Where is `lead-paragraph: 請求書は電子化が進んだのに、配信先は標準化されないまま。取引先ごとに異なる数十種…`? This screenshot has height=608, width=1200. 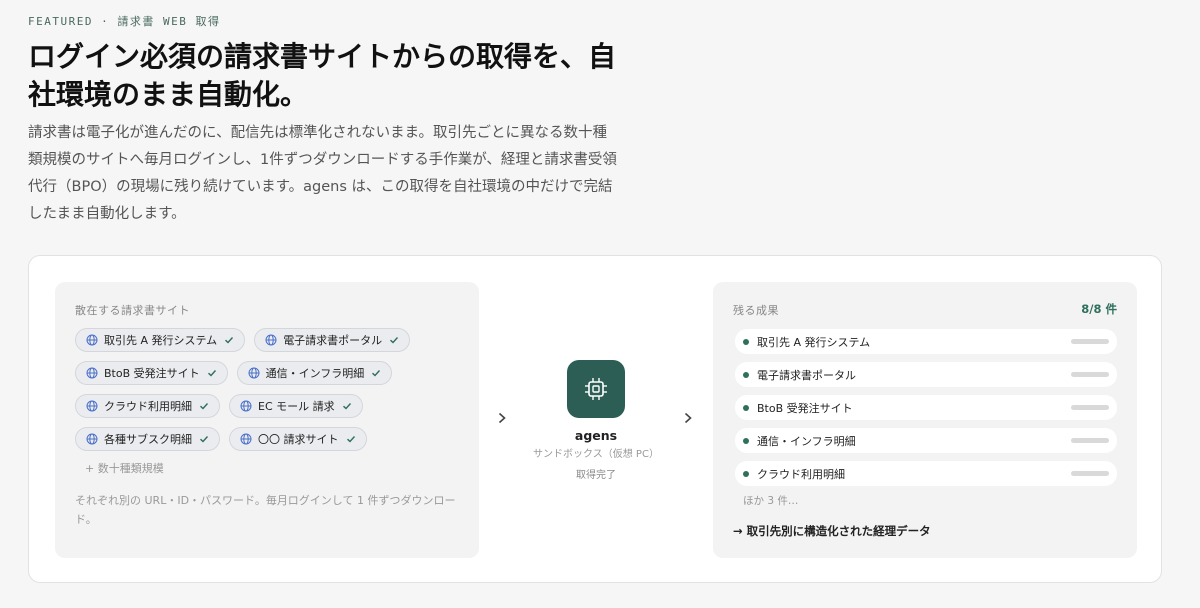
lead-paragraph: 請求書は電子化が進んだのに、配信先は標準化されないまま。取引先ごとに異なる数十種… is located at coordinates (322, 173).